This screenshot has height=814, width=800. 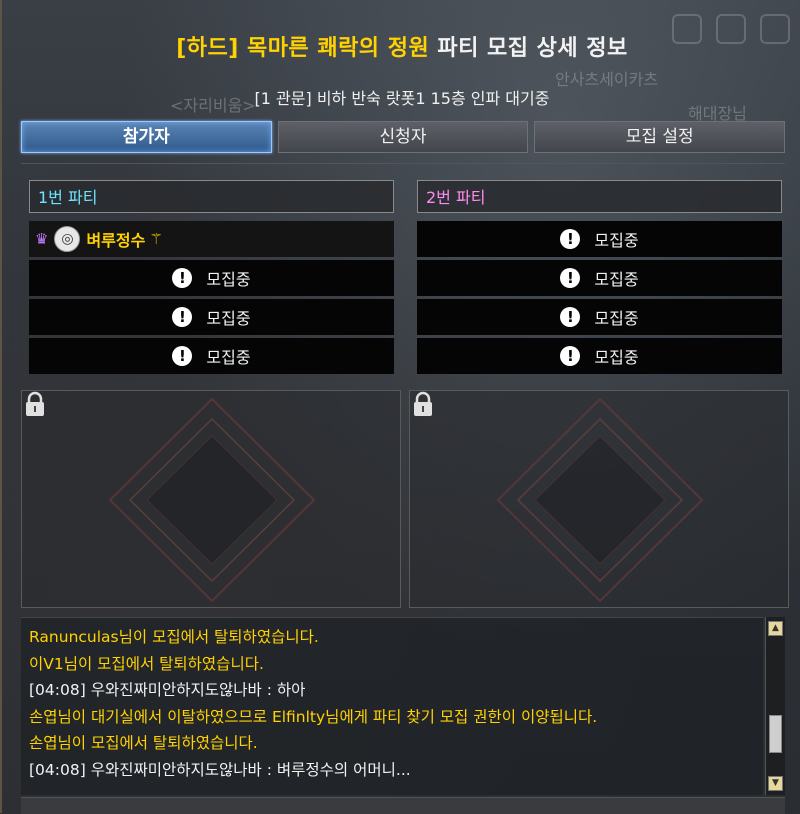 I want to click on party-2: 2번 파티 ! 모집중 ! 모집중 ! 모집중 ! 모집중, so click(x=599, y=278).